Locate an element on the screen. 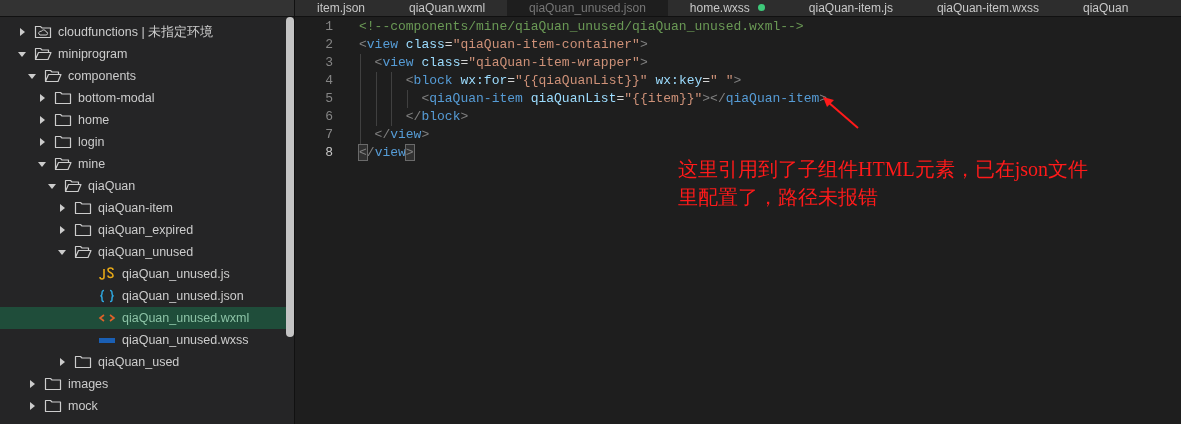 This screenshot has width=1181, height=424. line-number: 5 is located at coordinates (328, 99).